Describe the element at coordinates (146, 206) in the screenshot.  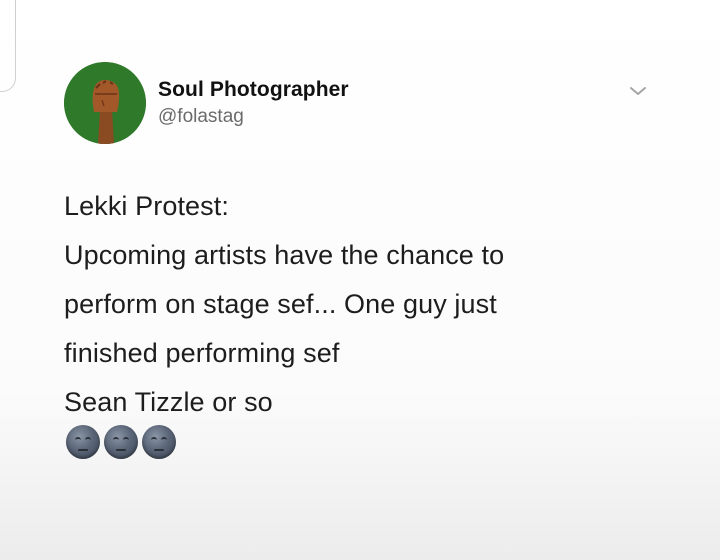
I see `tweet-text-line: Lekki Protest:` at that location.